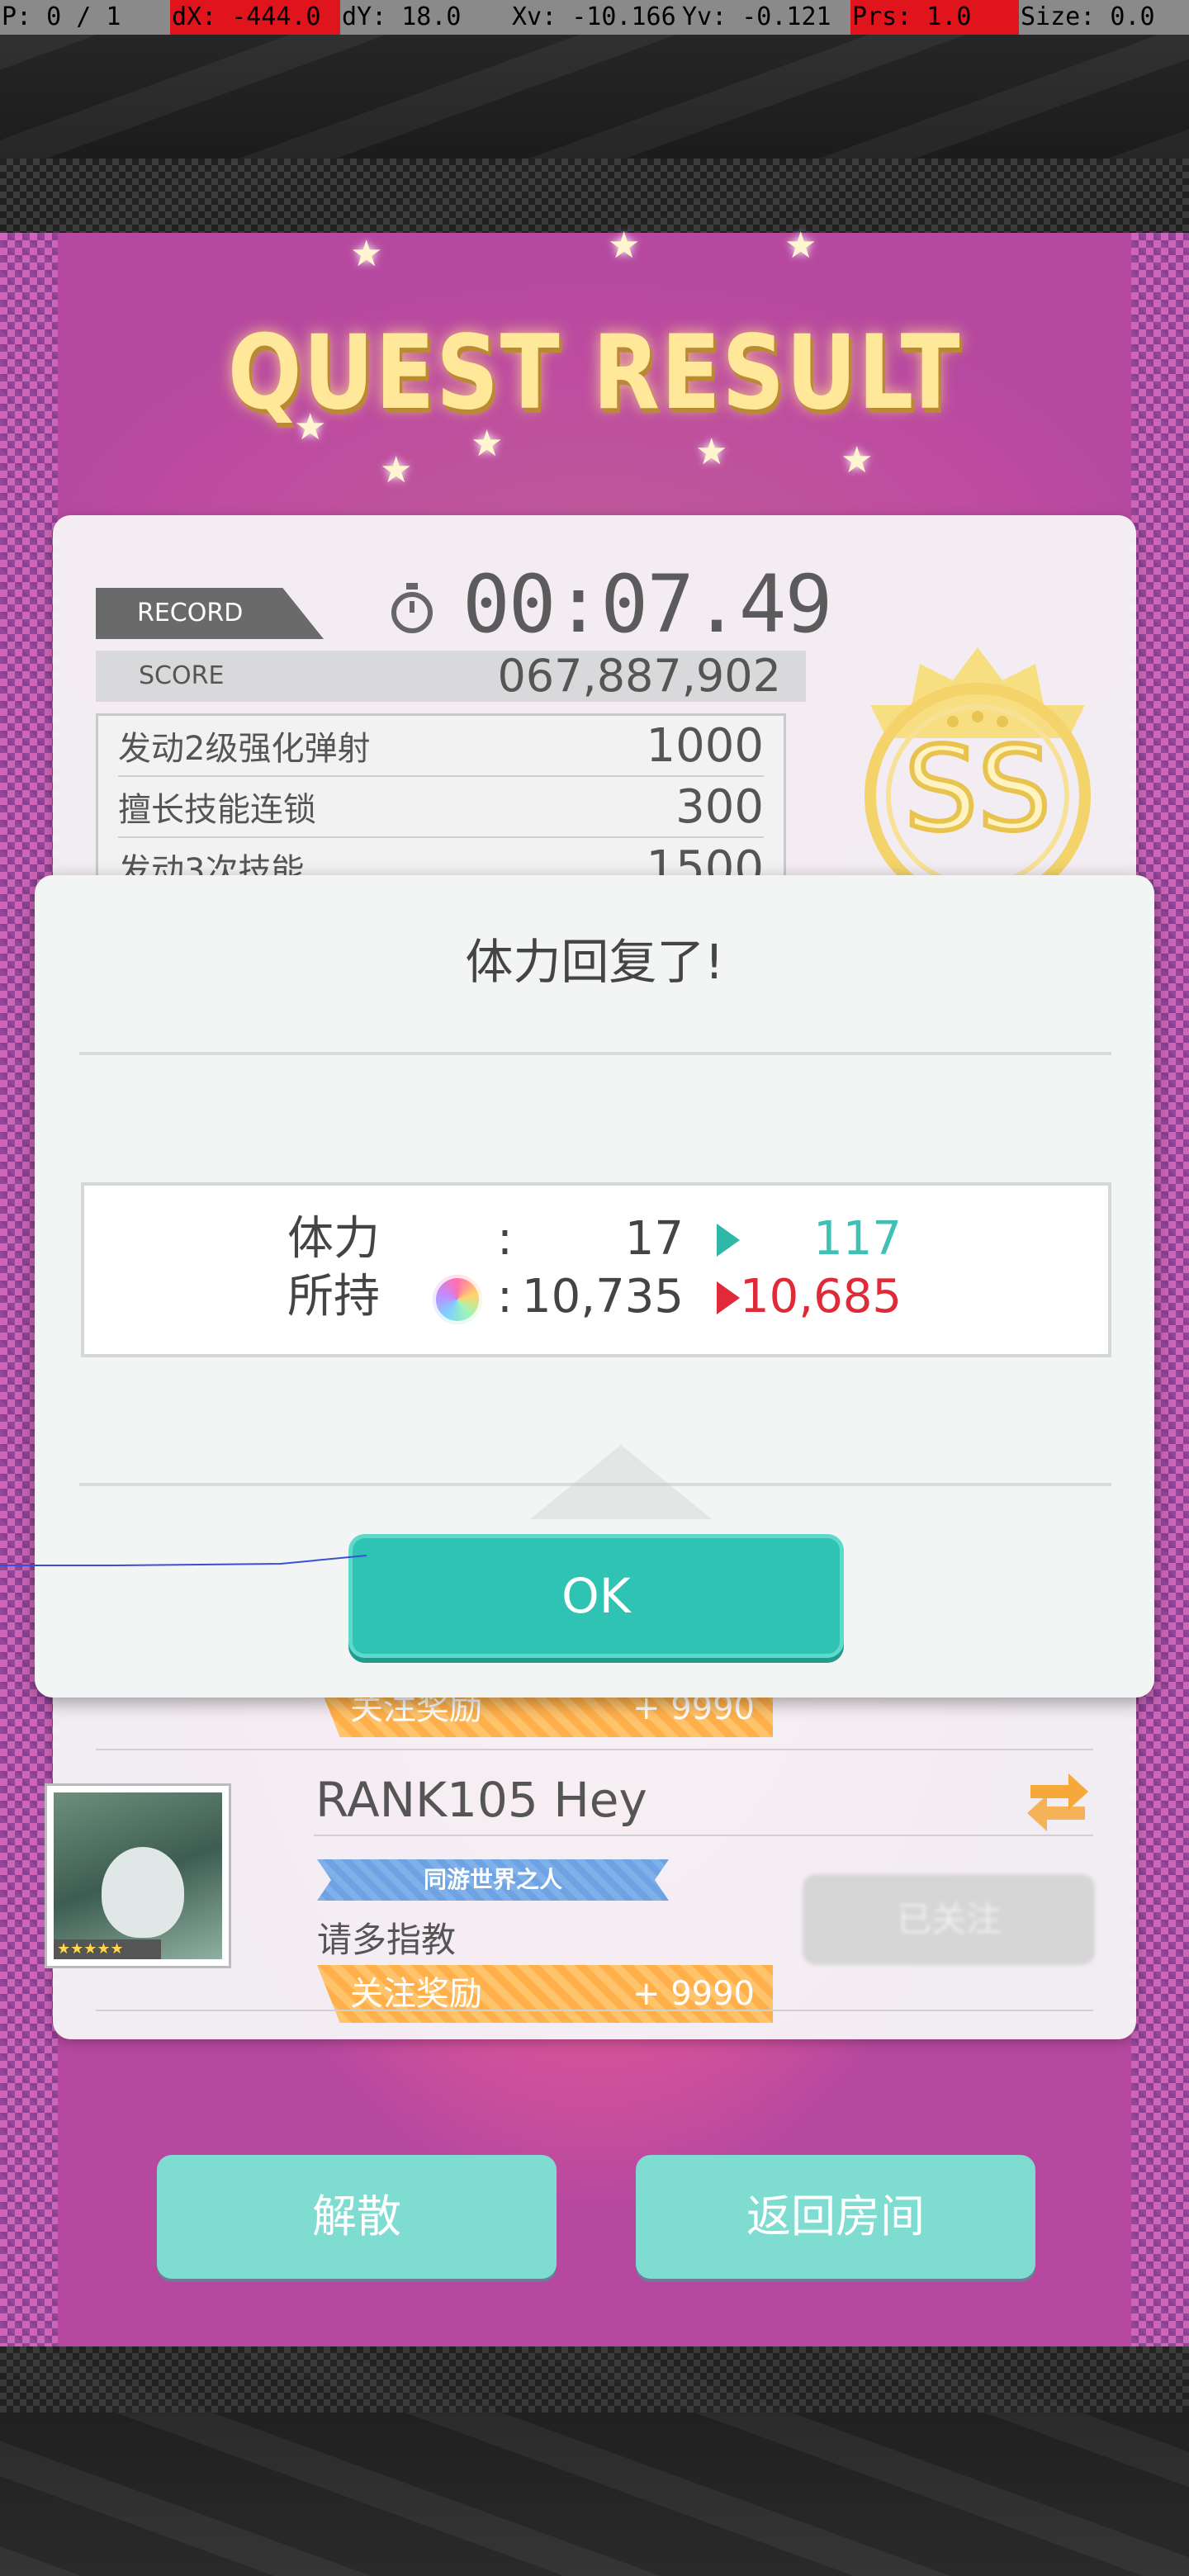  I want to click on owned-label: 所持, so click(333, 1297).